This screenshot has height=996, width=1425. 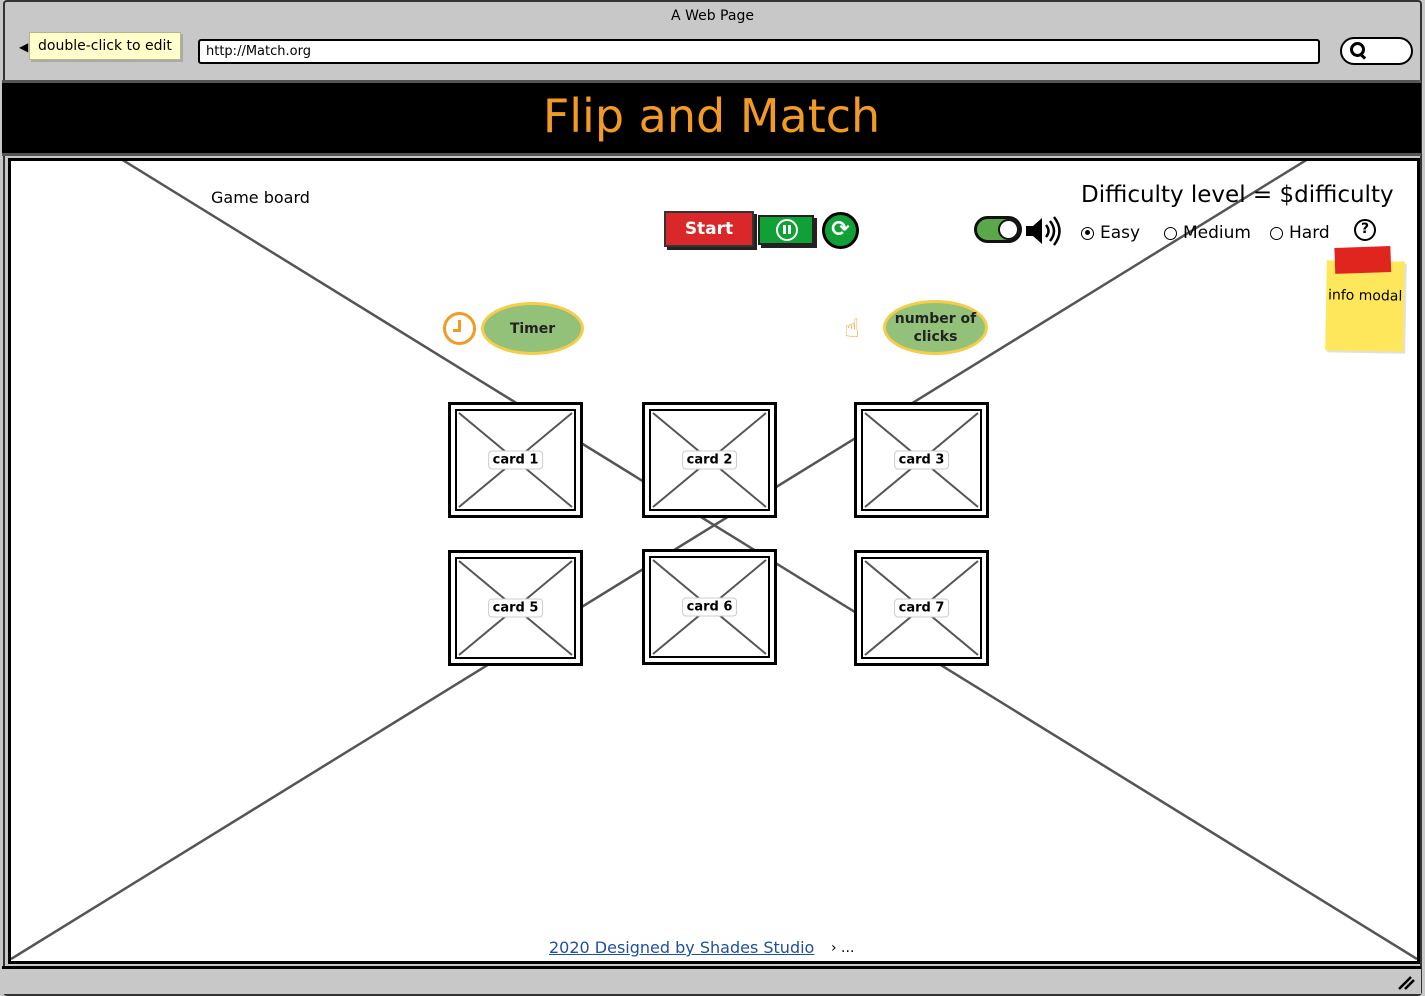 I want to click on card-7: card 7, so click(x=921, y=608).